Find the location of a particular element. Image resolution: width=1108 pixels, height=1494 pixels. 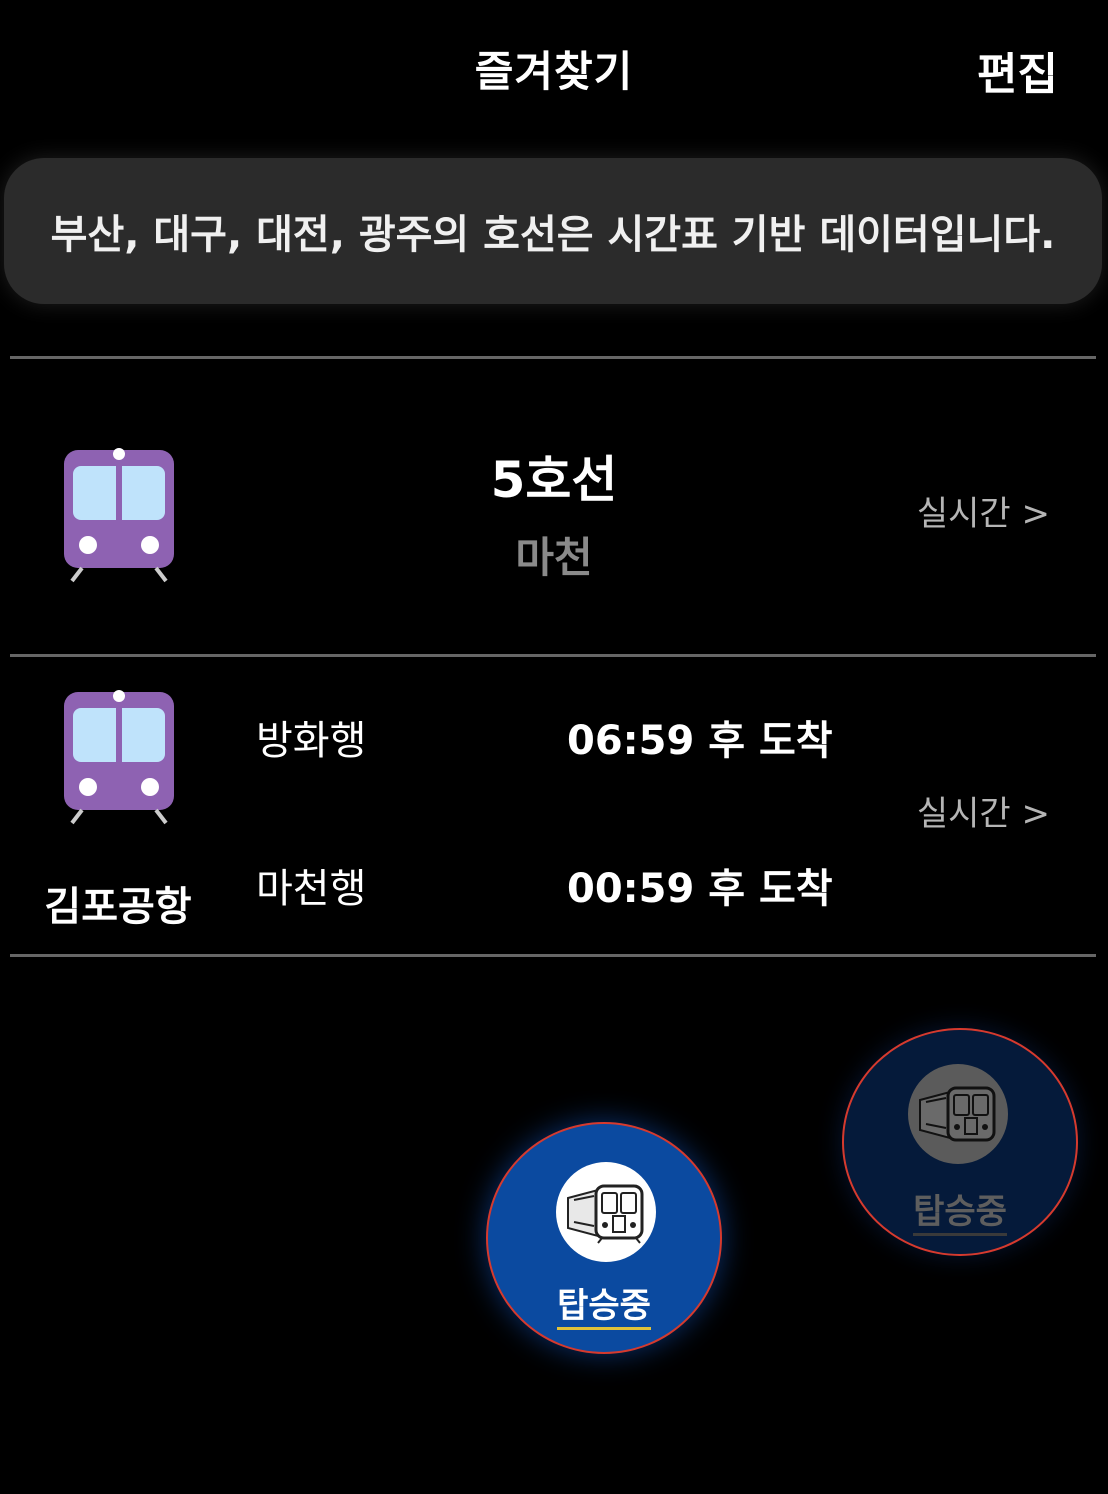

arrival-time: 00:59 후 도착 is located at coordinates (700, 889).